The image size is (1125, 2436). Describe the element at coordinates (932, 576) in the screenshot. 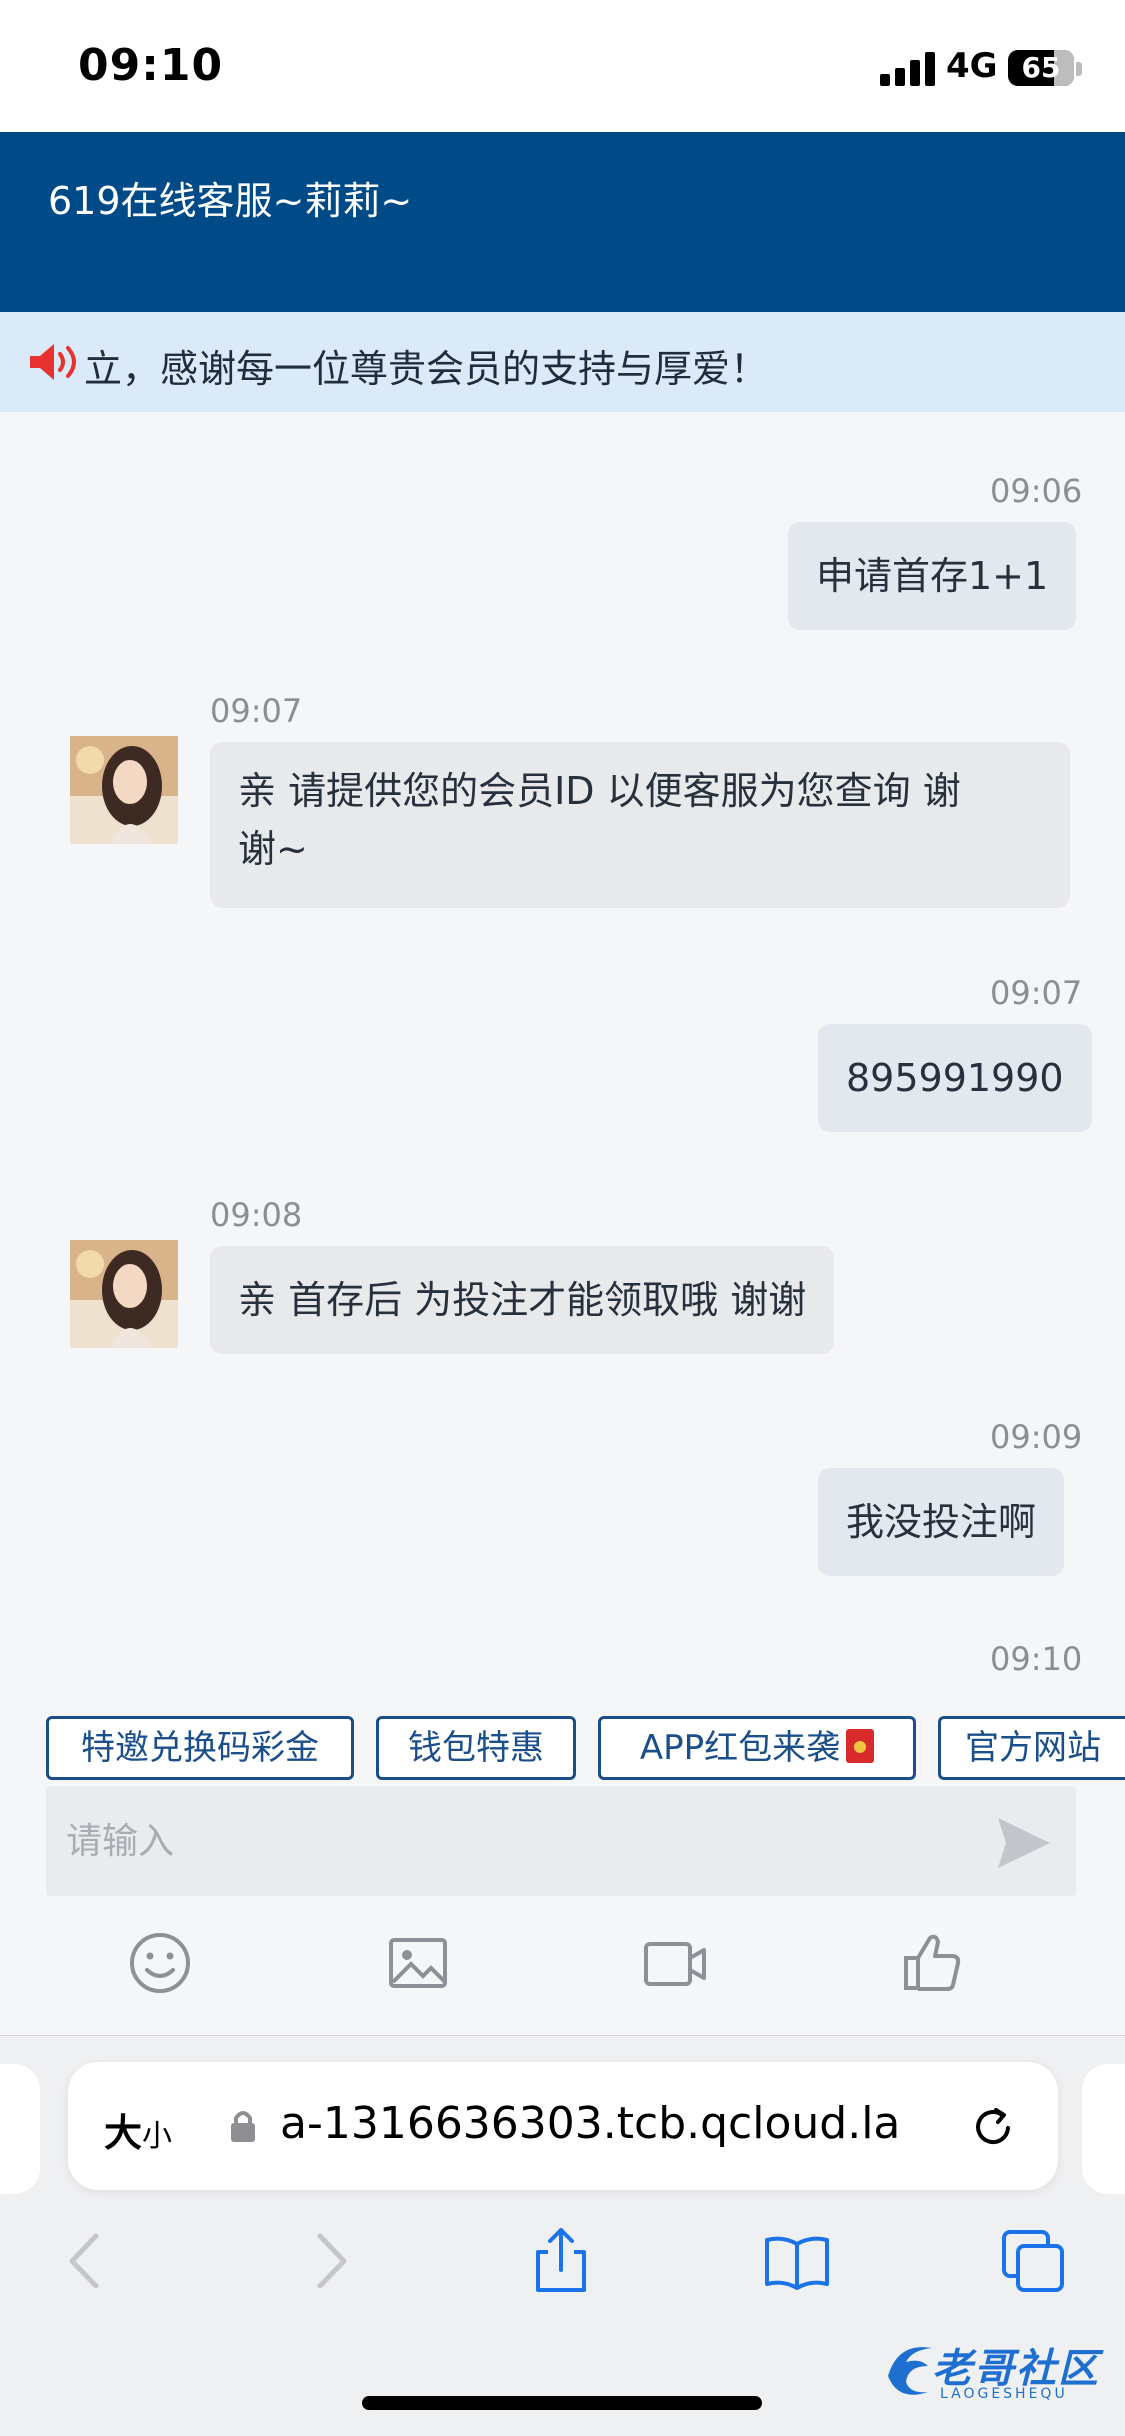

I see `outgoing-message: 申请首存1+1` at that location.